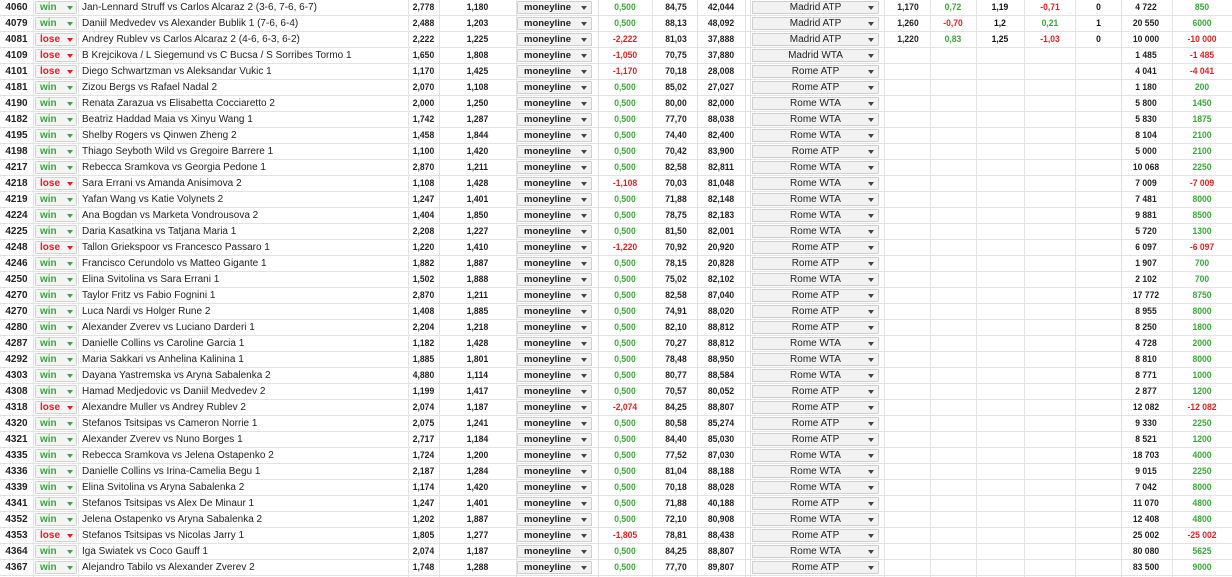 Image resolution: width=1232 pixels, height=577 pixels. What do you see at coordinates (56, 407) in the screenshot?
I see `result-dropdown: lose` at bounding box center [56, 407].